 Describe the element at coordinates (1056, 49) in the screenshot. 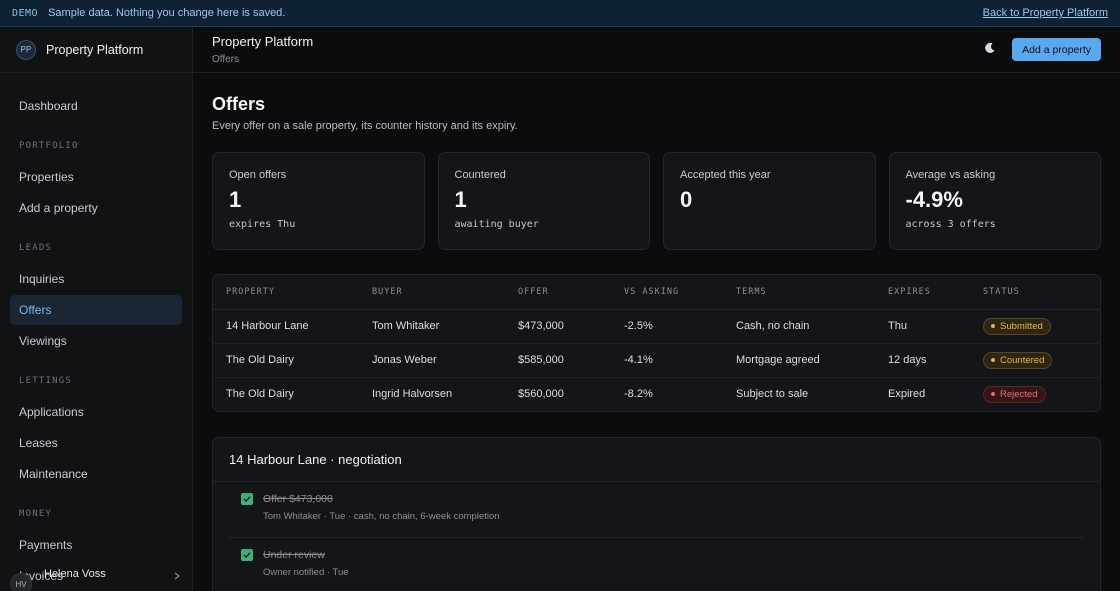

I see `add-property-button: Add a property` at that location.